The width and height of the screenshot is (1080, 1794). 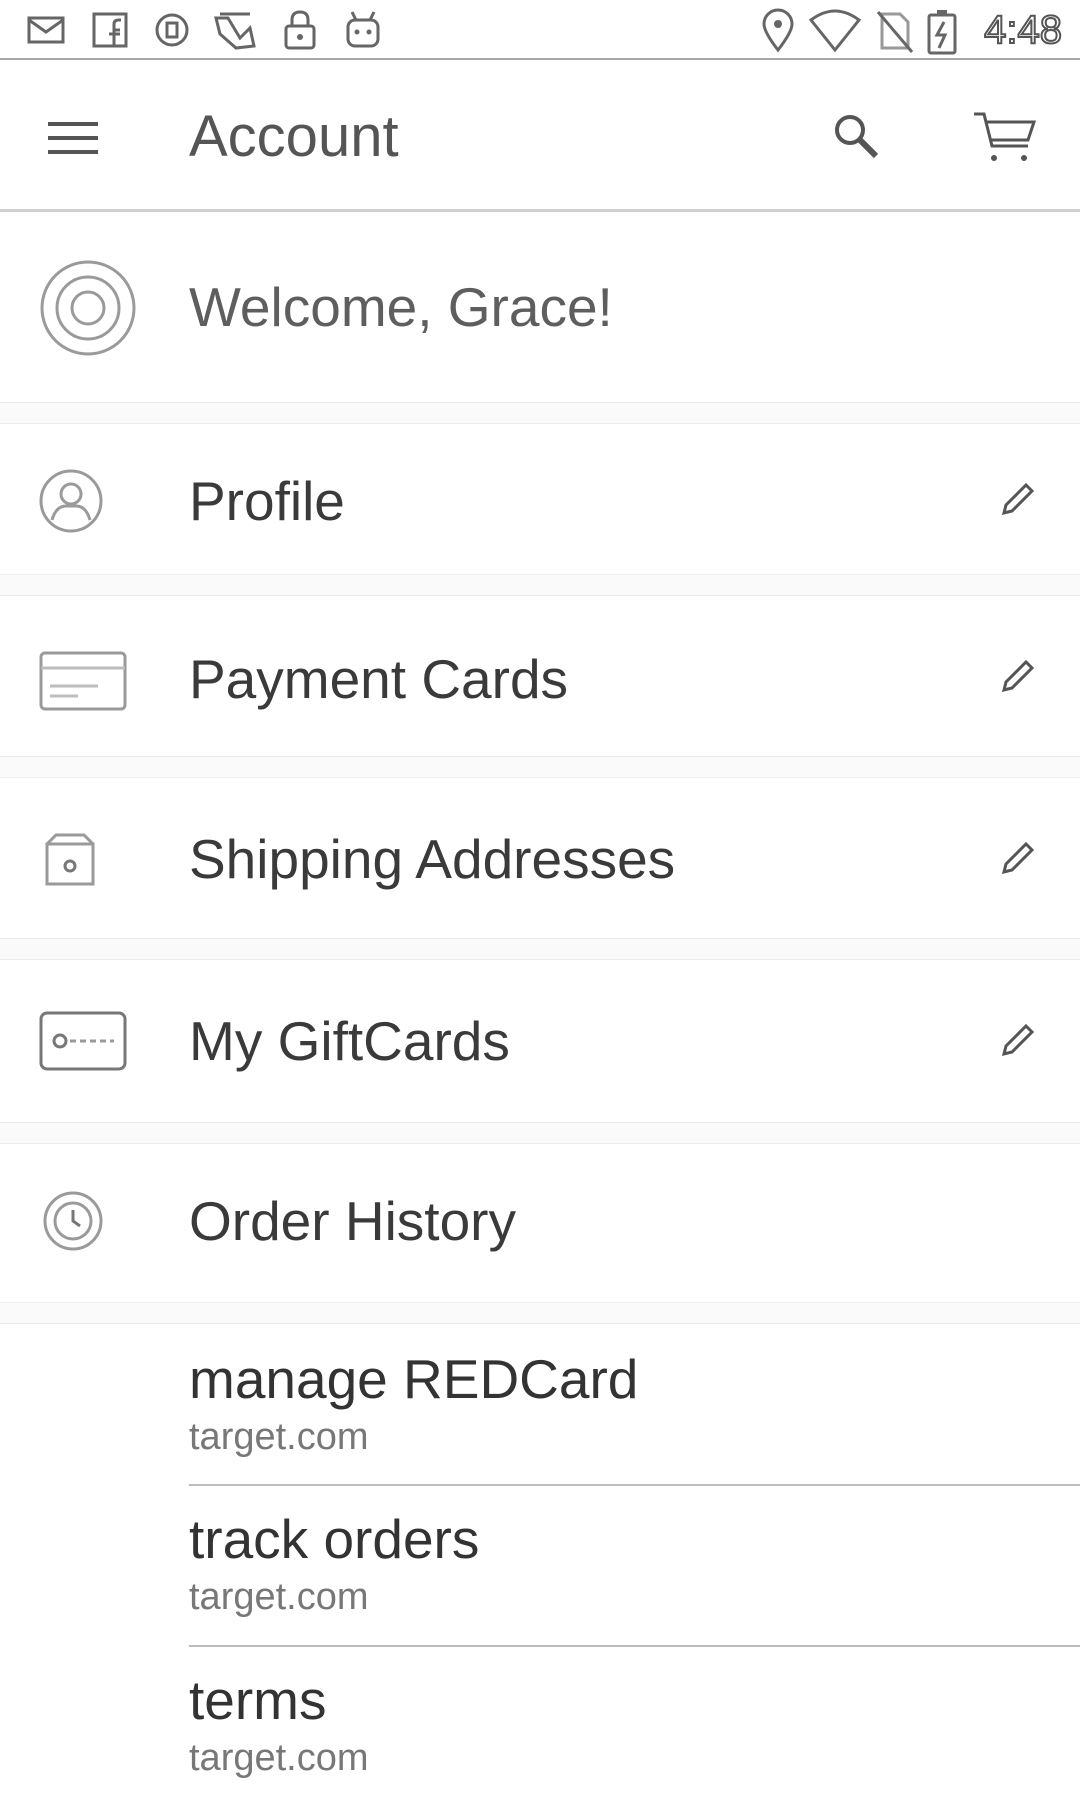 What do you see at coordinates (70, 862) in the screenshot?
I see `shipping-box-icon` at bounding box center [70, 862].